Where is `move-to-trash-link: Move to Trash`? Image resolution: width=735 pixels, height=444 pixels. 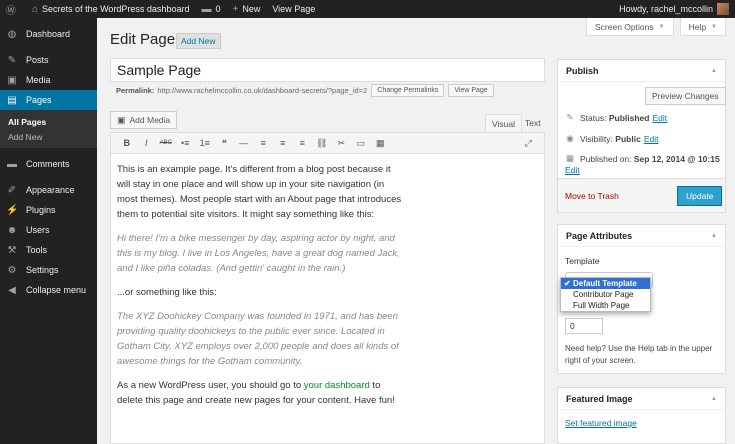
move-to-trash-link: Move to Trash is located at coordinates (592, 196).